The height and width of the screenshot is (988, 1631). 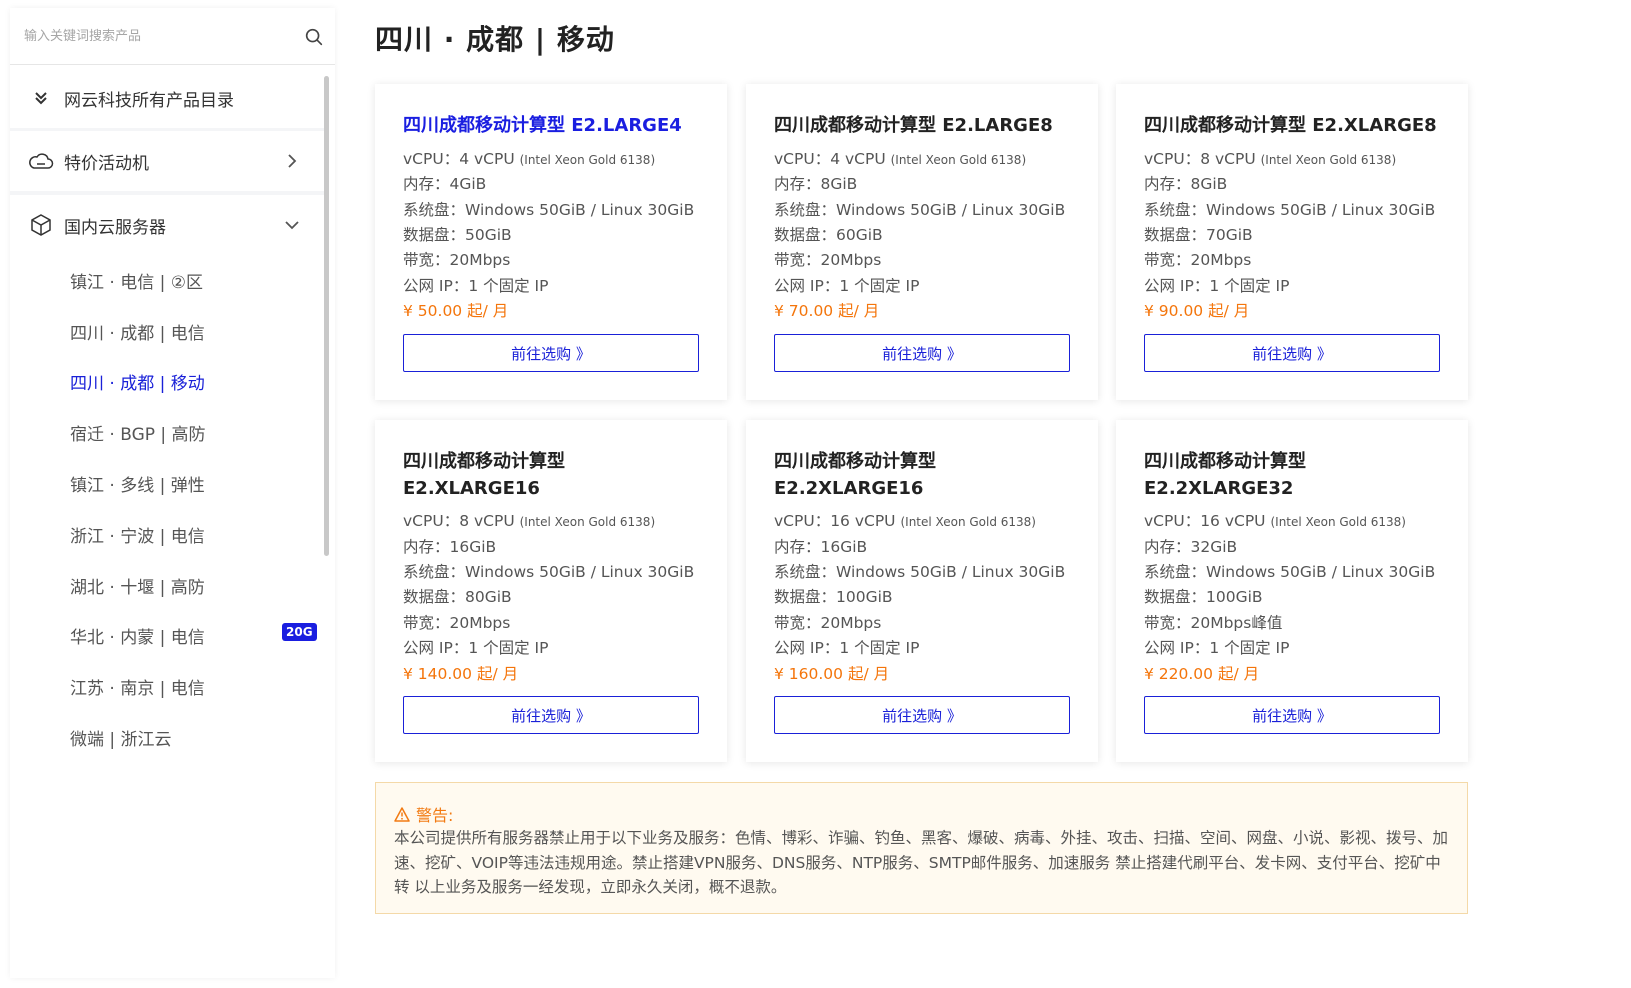 I want to click on price: ¥ 90.00 起/ 月, so click(x=1197, y=311).